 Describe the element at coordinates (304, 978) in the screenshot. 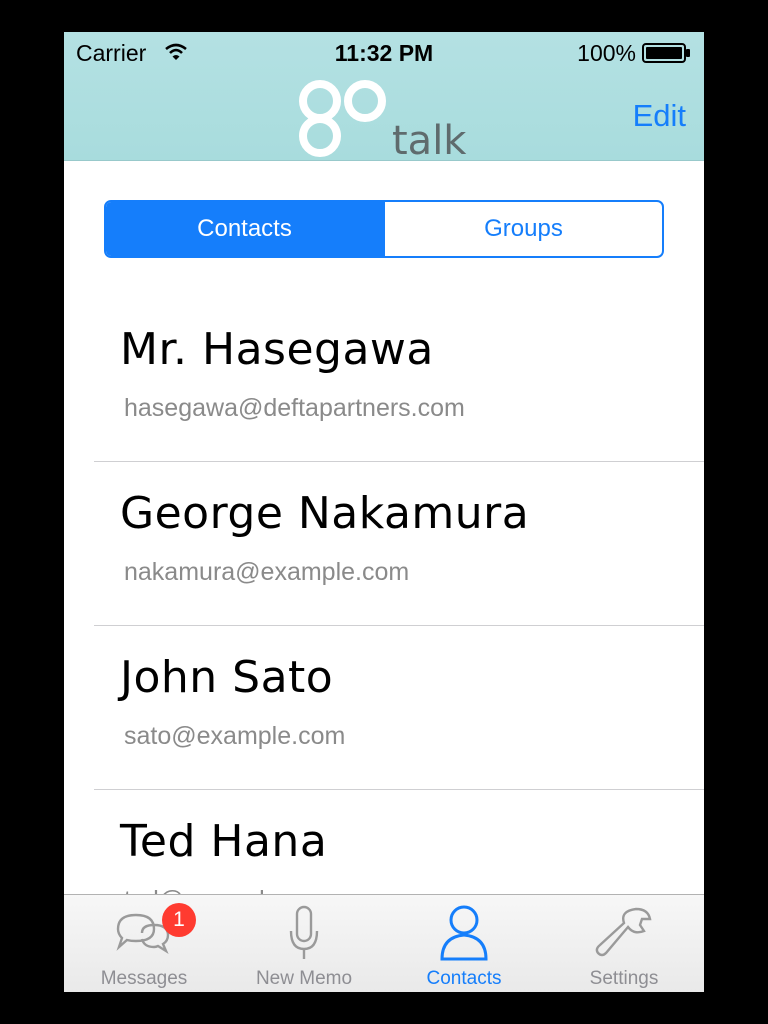

I see `tab-label-new-memo: New Memo` at that location.